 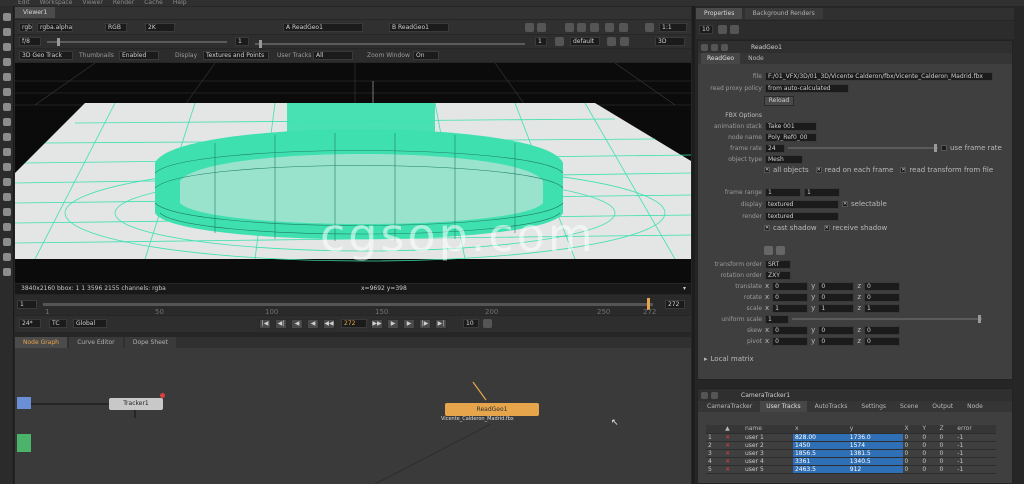 I want to click on zoom-window-dropdown: On, so click(x=426, y=55).